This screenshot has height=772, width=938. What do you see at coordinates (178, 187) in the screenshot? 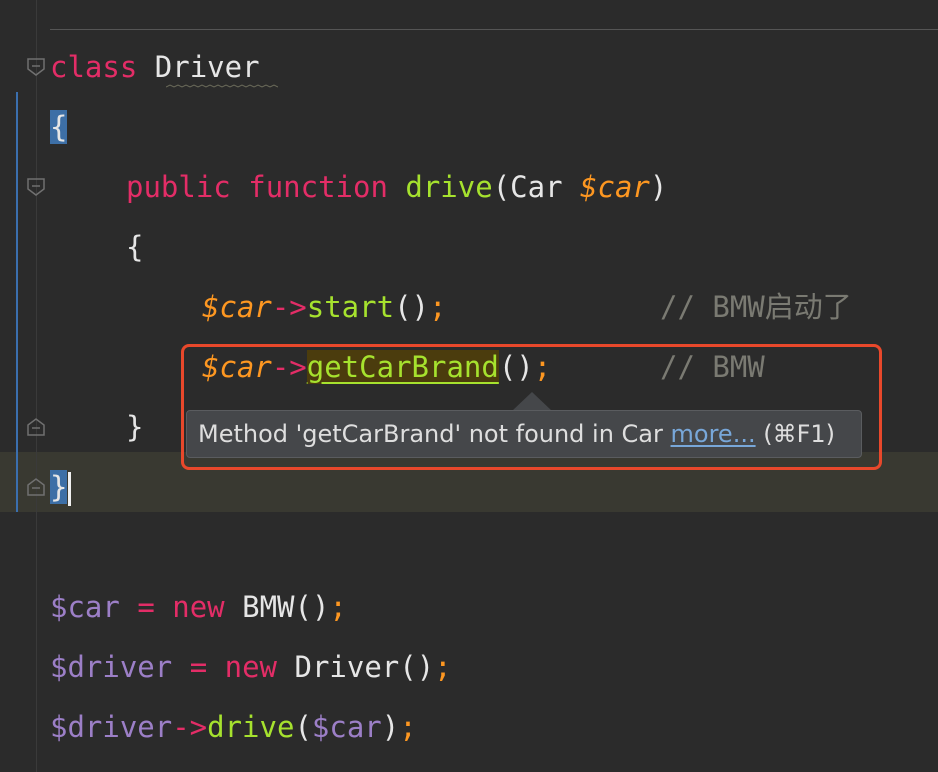
I see `keyword-public: public` at bounding box center [178, 187].